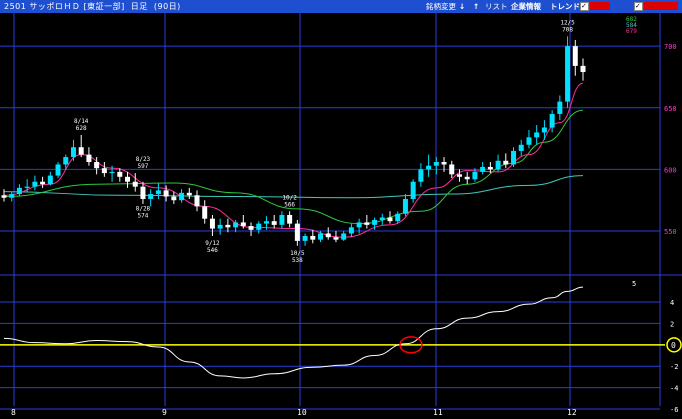 Image resolution: width=682 pixels, height=419 pixels. What do you see at coordinates (567, 22) in the screenshot?
I see `annotation-date: 12/5` at bounding box center [567, 22].